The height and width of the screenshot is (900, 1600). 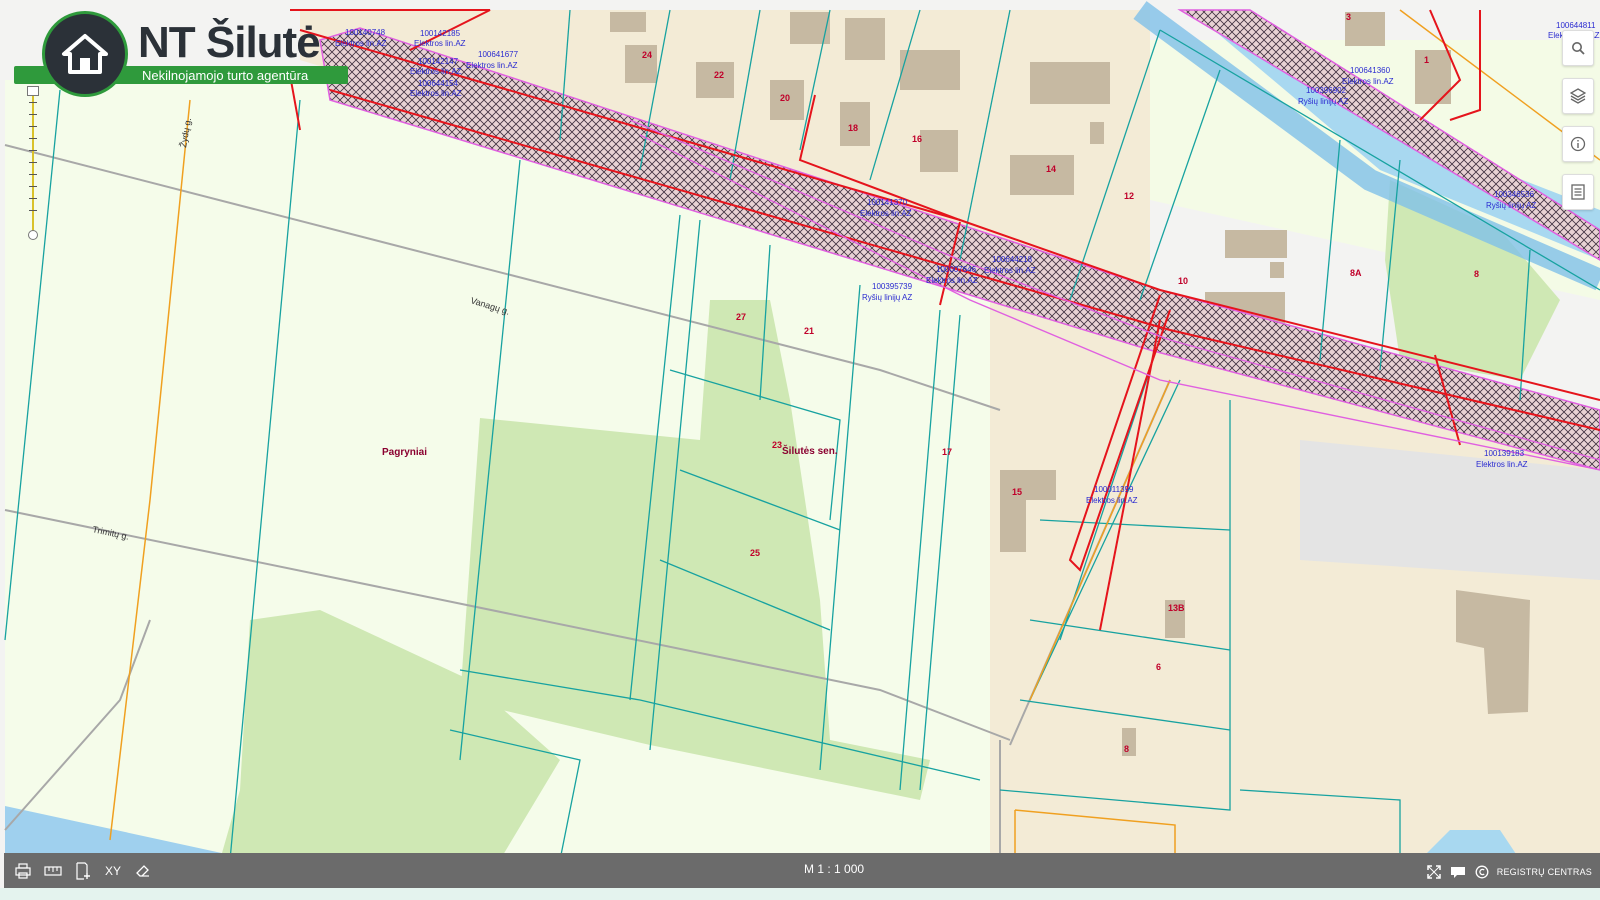 I want to click on util-label: 100142147, so click(x=438, y=61).